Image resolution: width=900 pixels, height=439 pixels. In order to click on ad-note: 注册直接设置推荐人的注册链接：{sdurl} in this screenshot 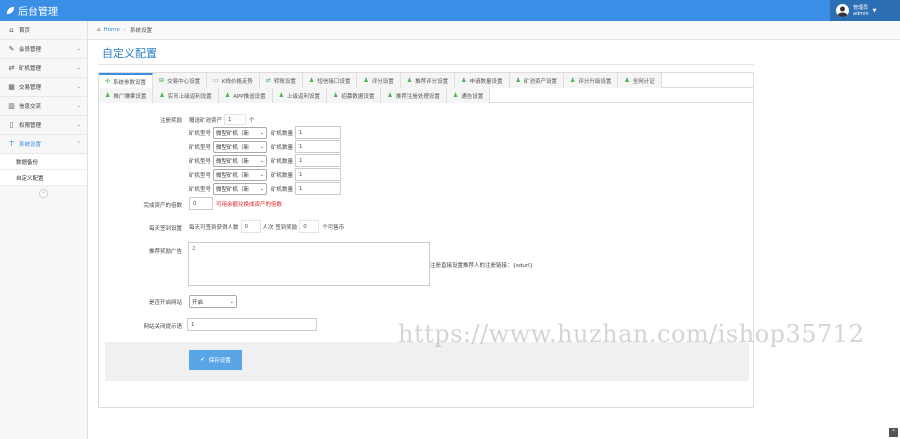, I will do `click(482, 266)`.